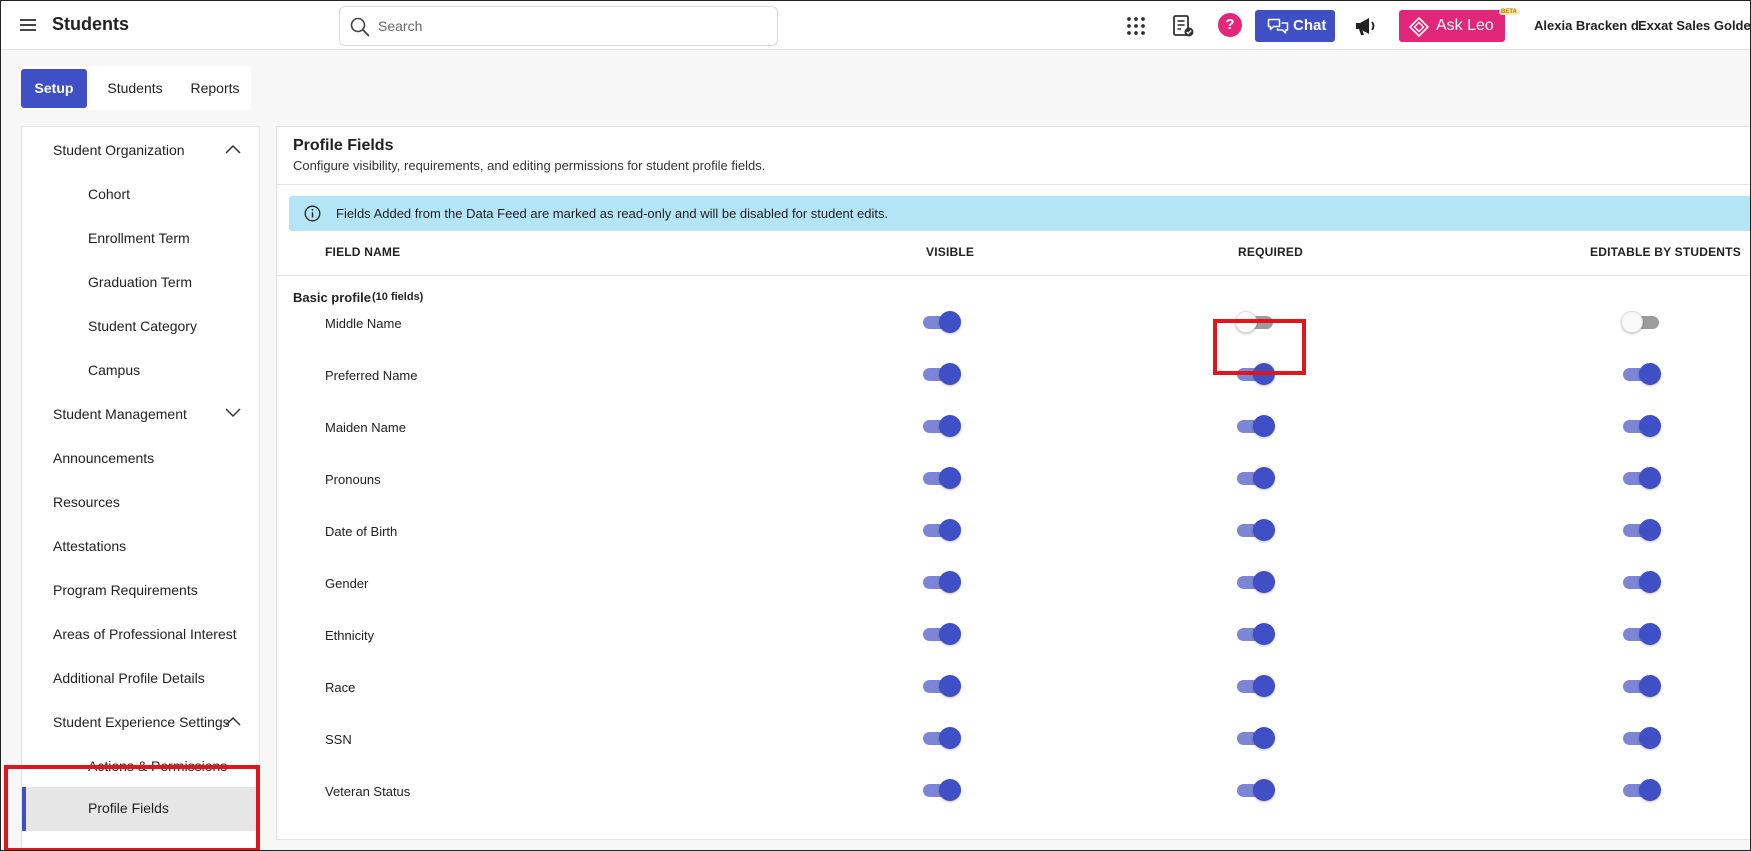 This screenshot has width=1751, height=851. What do you see at coordinates (568, 26) in the screenshot?
I see `search-input` at bounding box center [568, 26].